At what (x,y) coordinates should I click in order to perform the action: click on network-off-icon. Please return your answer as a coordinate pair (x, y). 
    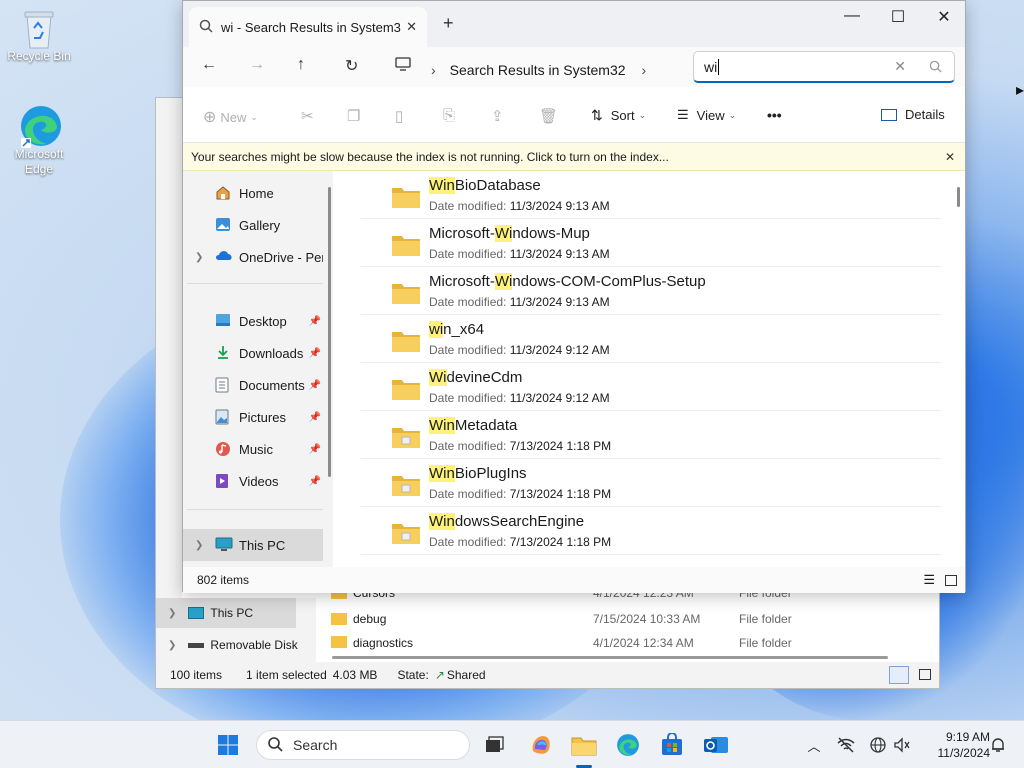
    Looking at the image, I should click on (846, 745).